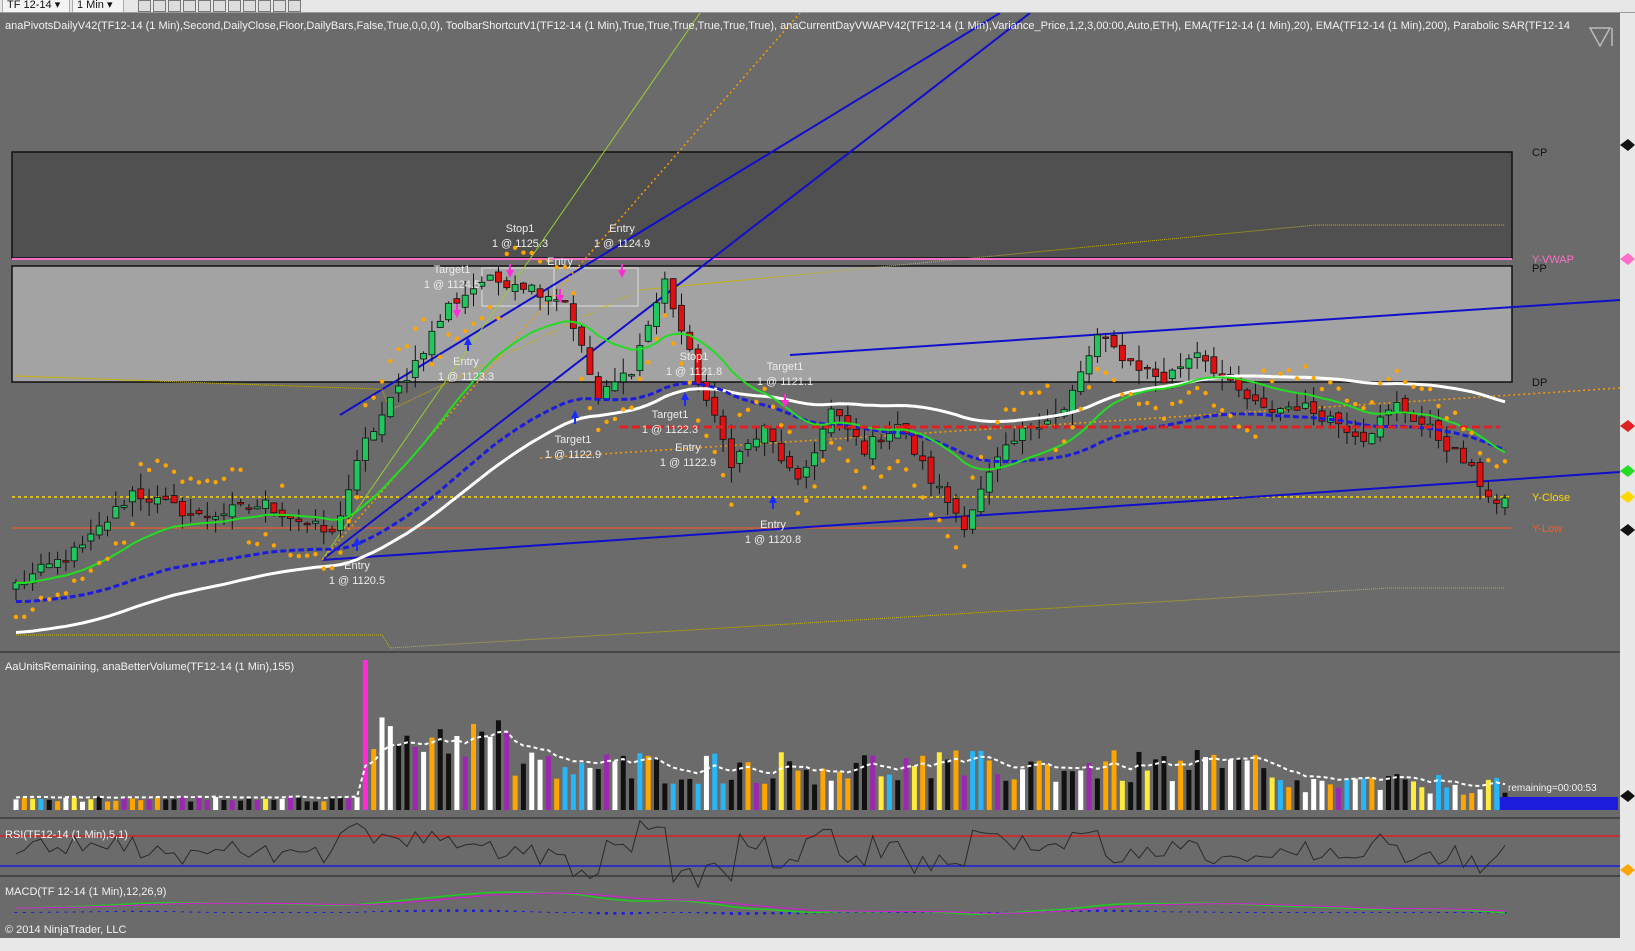  I want to click on annotation-detail: 1 @ 1124.9, so click(622, 244).